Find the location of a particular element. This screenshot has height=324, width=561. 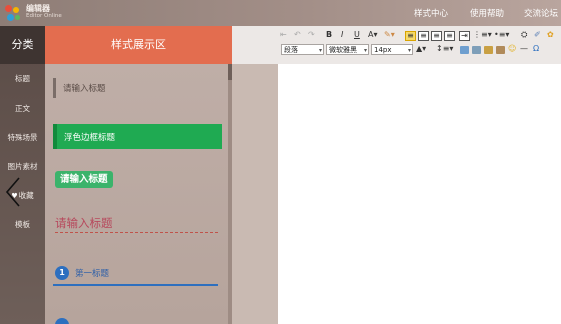

style-sample-partial is located at coordinates (62, 321).